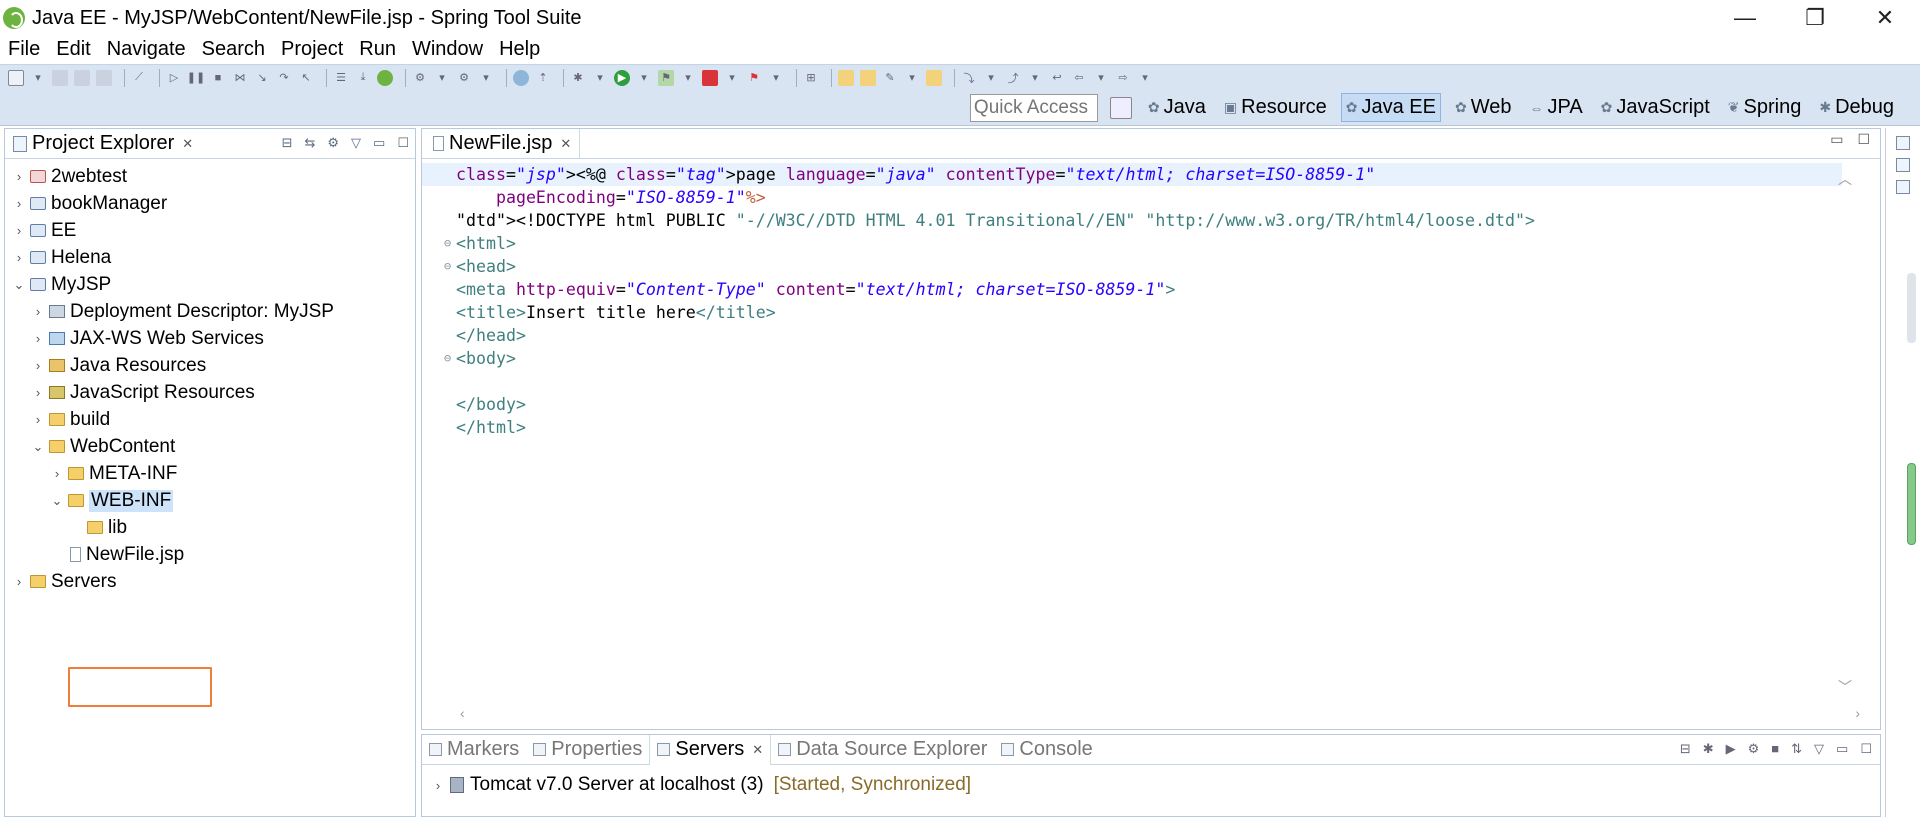 The width and height of the screenshot is (1920, 817). I want to click on tree-item: › Helena, so click(210, 257).